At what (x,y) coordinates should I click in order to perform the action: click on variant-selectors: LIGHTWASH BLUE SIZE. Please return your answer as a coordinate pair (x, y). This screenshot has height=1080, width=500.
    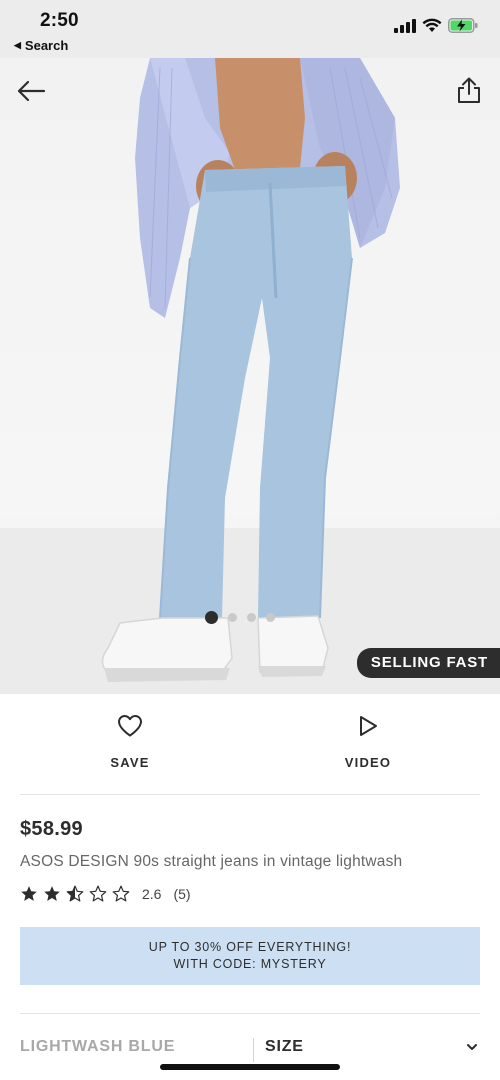
    Looking at the image, I should click on (250, 1050).